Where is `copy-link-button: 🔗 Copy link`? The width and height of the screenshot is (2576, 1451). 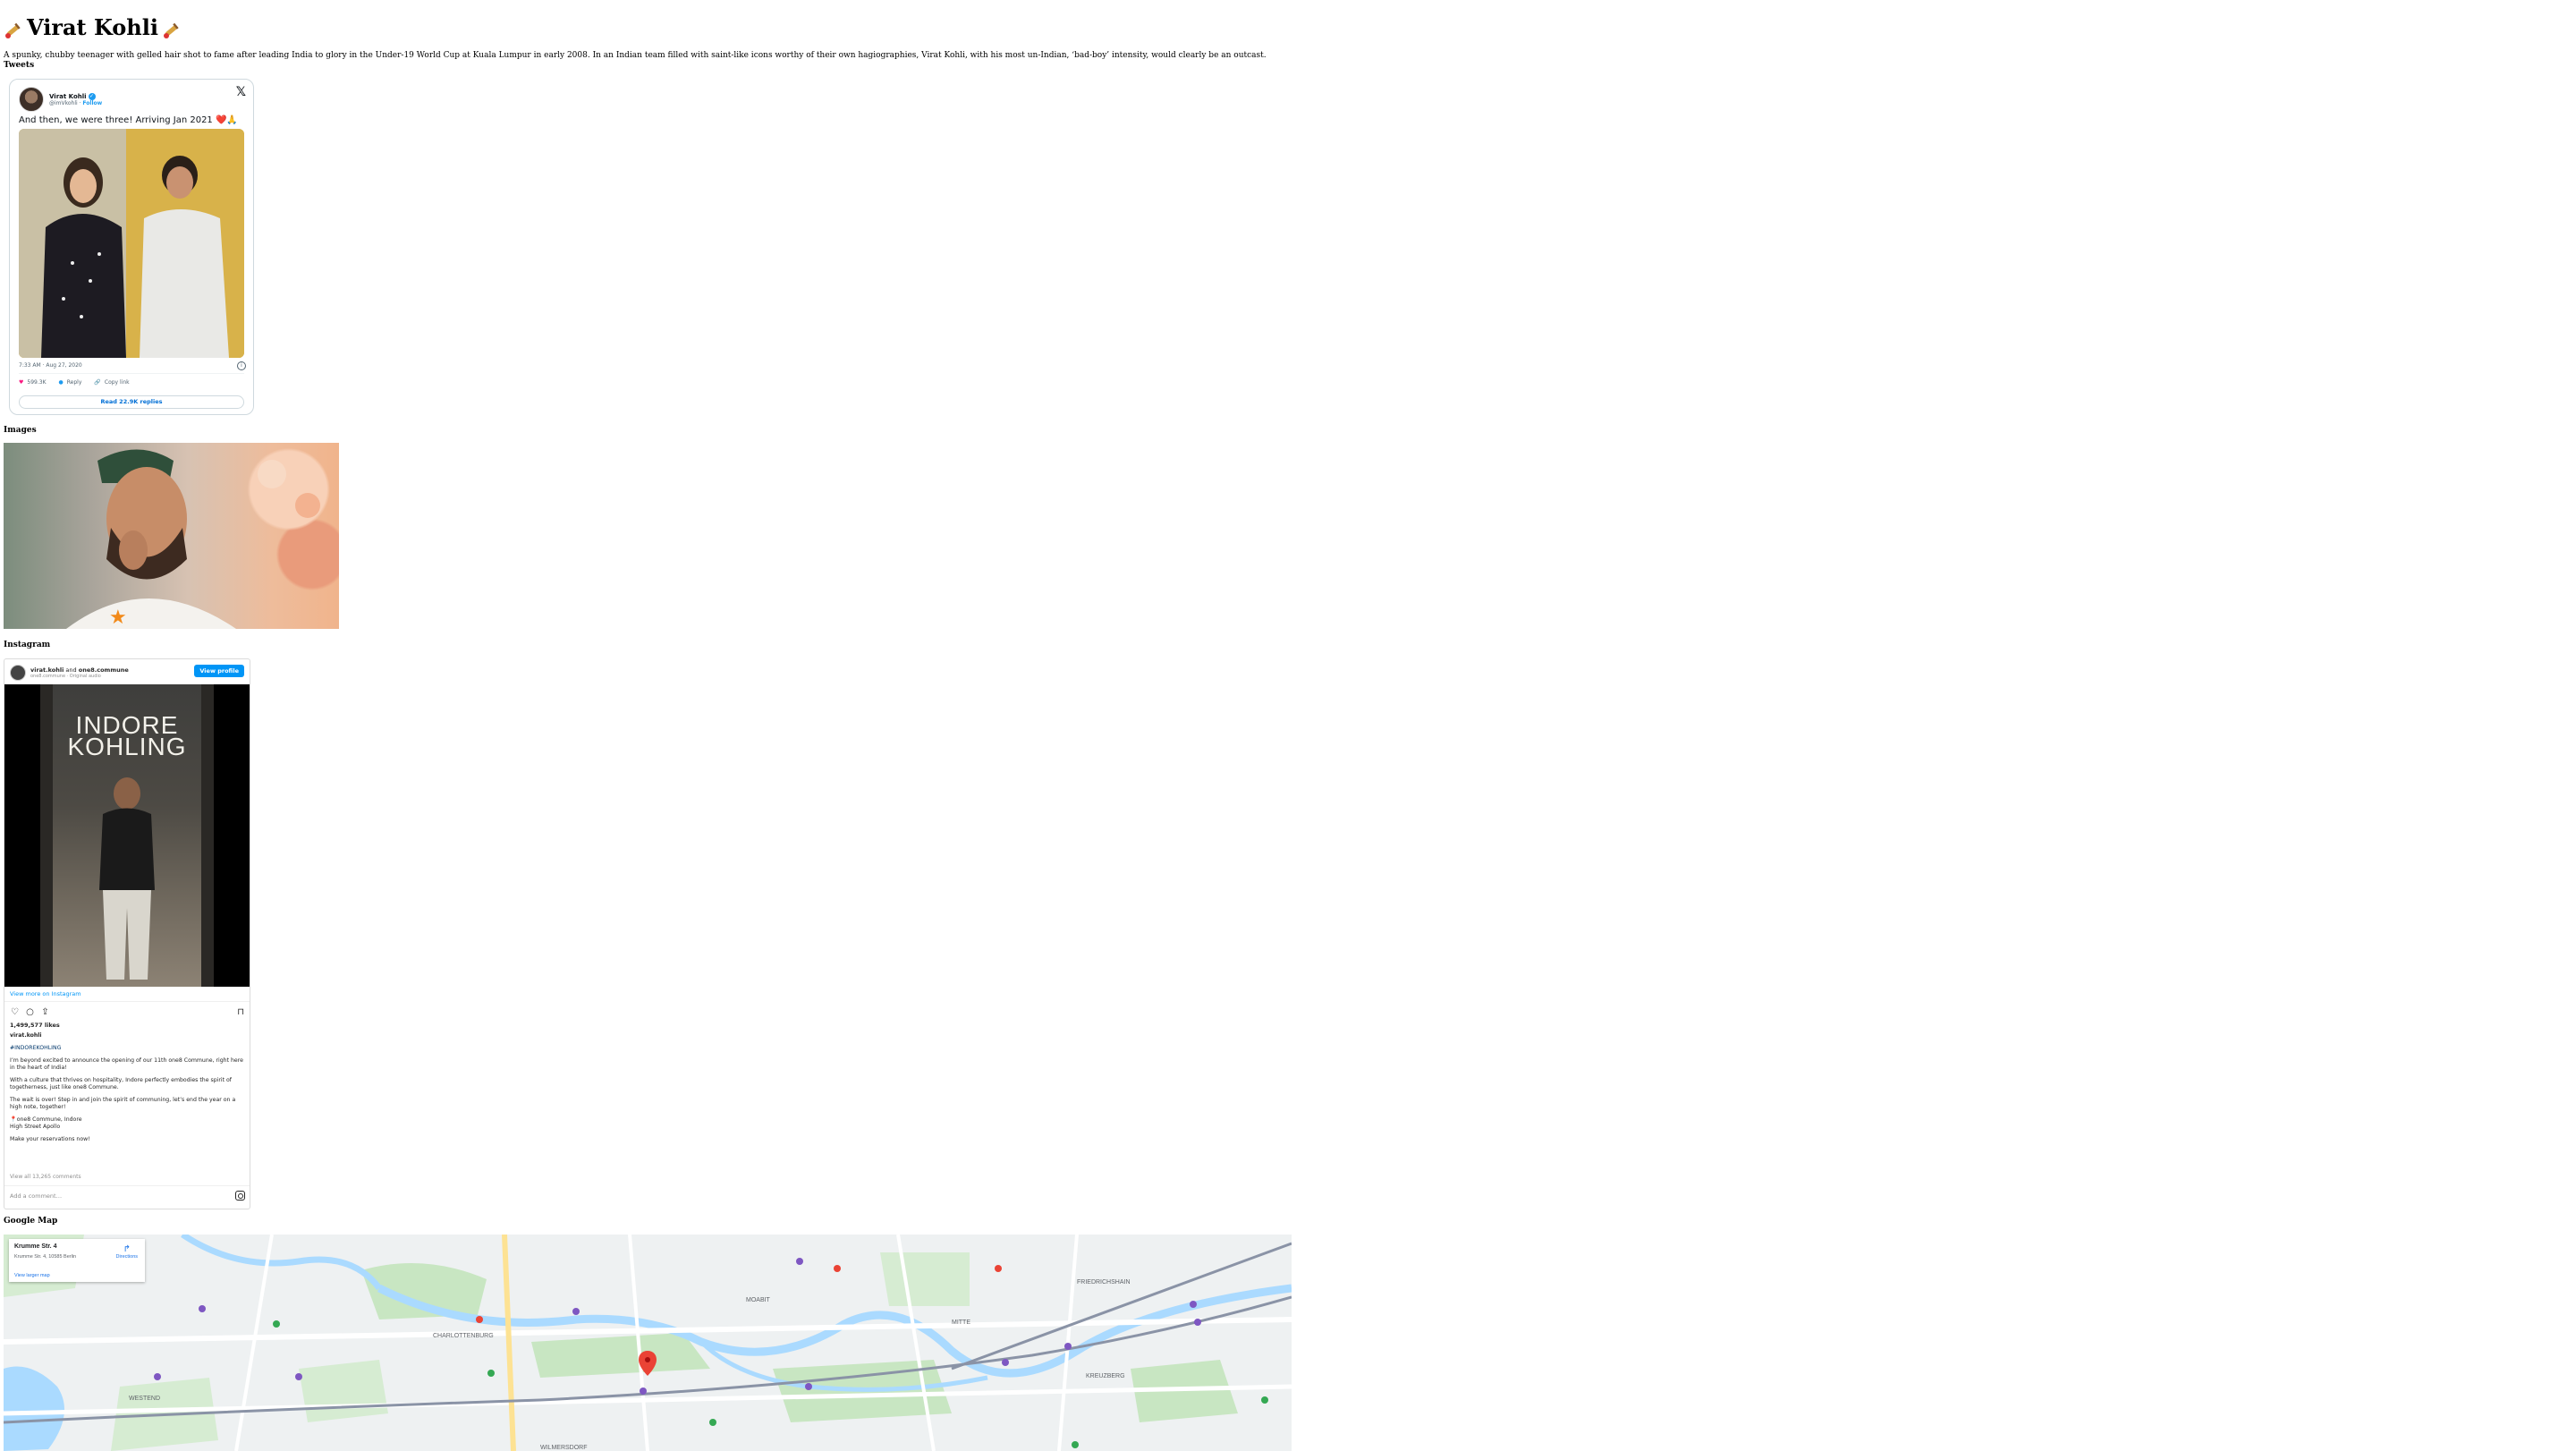
copy-link-button: 🔗 Copy link is located at coordinates (111, 382).